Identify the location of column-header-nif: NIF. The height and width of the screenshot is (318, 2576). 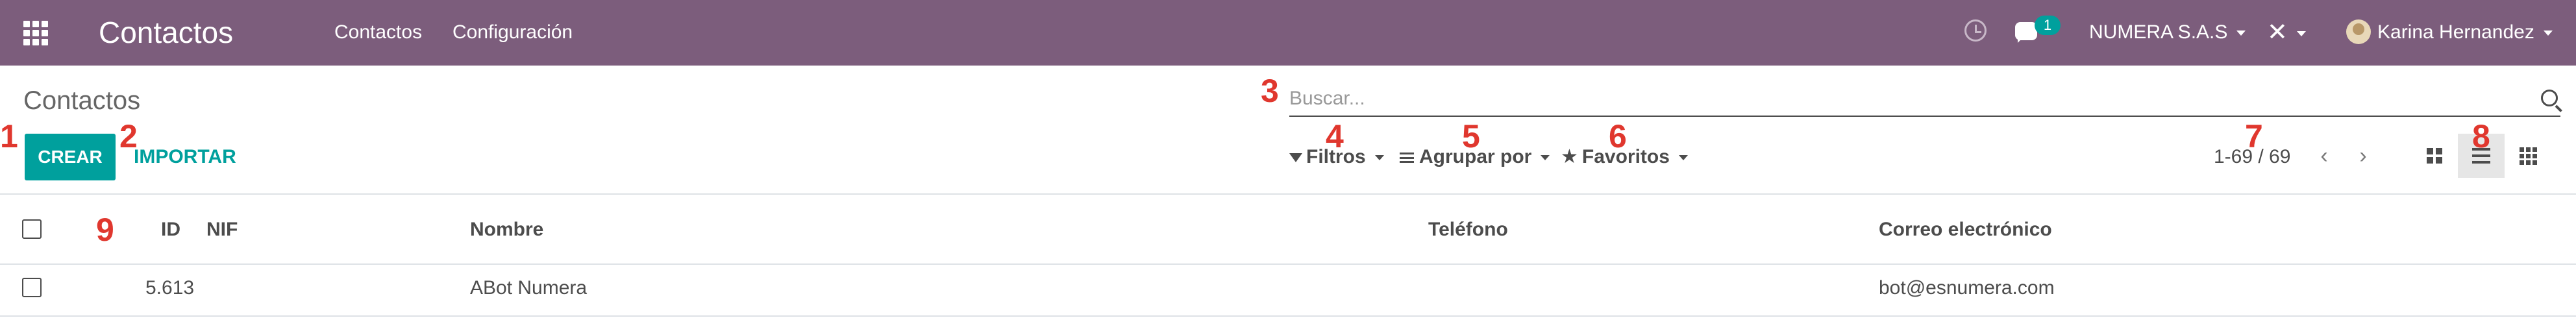
(222, 230).